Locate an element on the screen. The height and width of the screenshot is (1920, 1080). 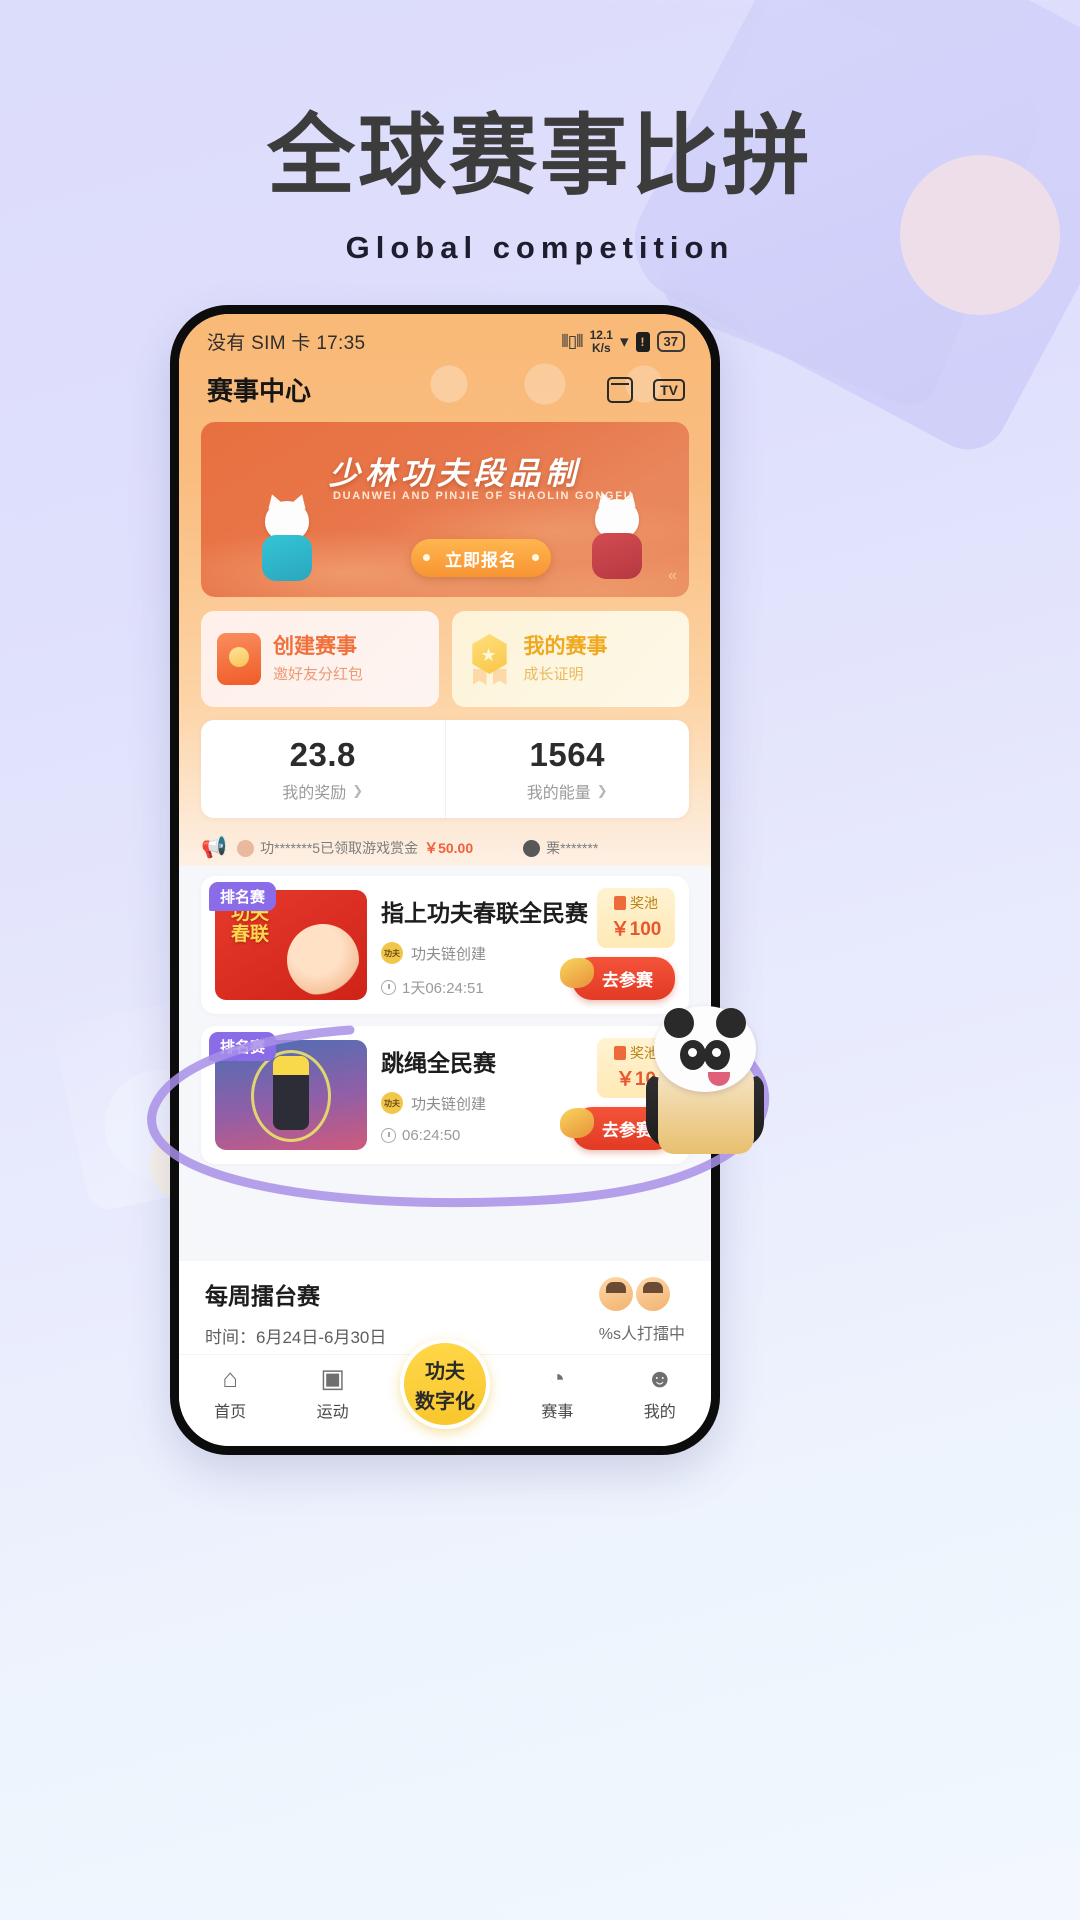
calendar-icon is located at coordinates (620, 389).